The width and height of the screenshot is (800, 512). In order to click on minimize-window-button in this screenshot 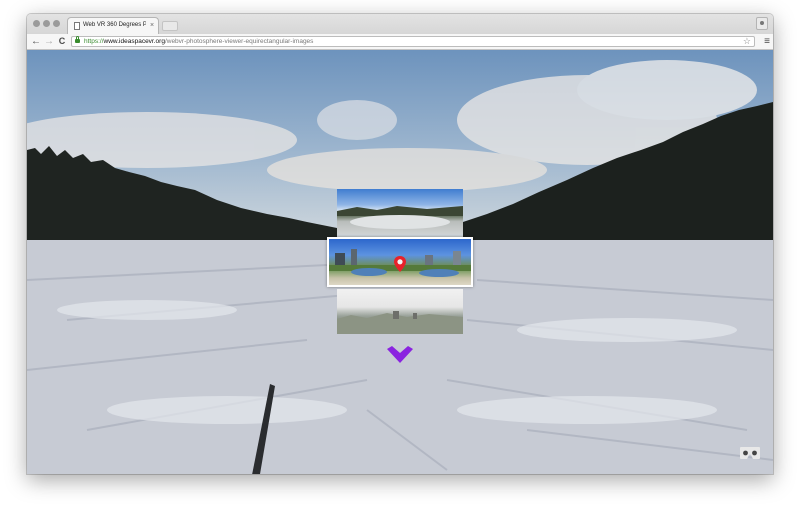, I will do `click(46, 23)`.